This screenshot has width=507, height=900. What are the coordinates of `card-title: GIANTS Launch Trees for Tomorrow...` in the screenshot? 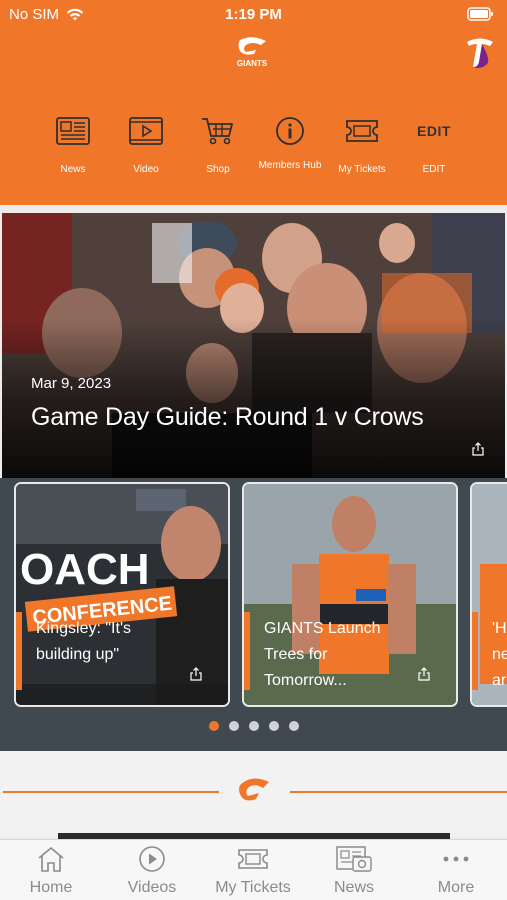 It's located at (322, 654).